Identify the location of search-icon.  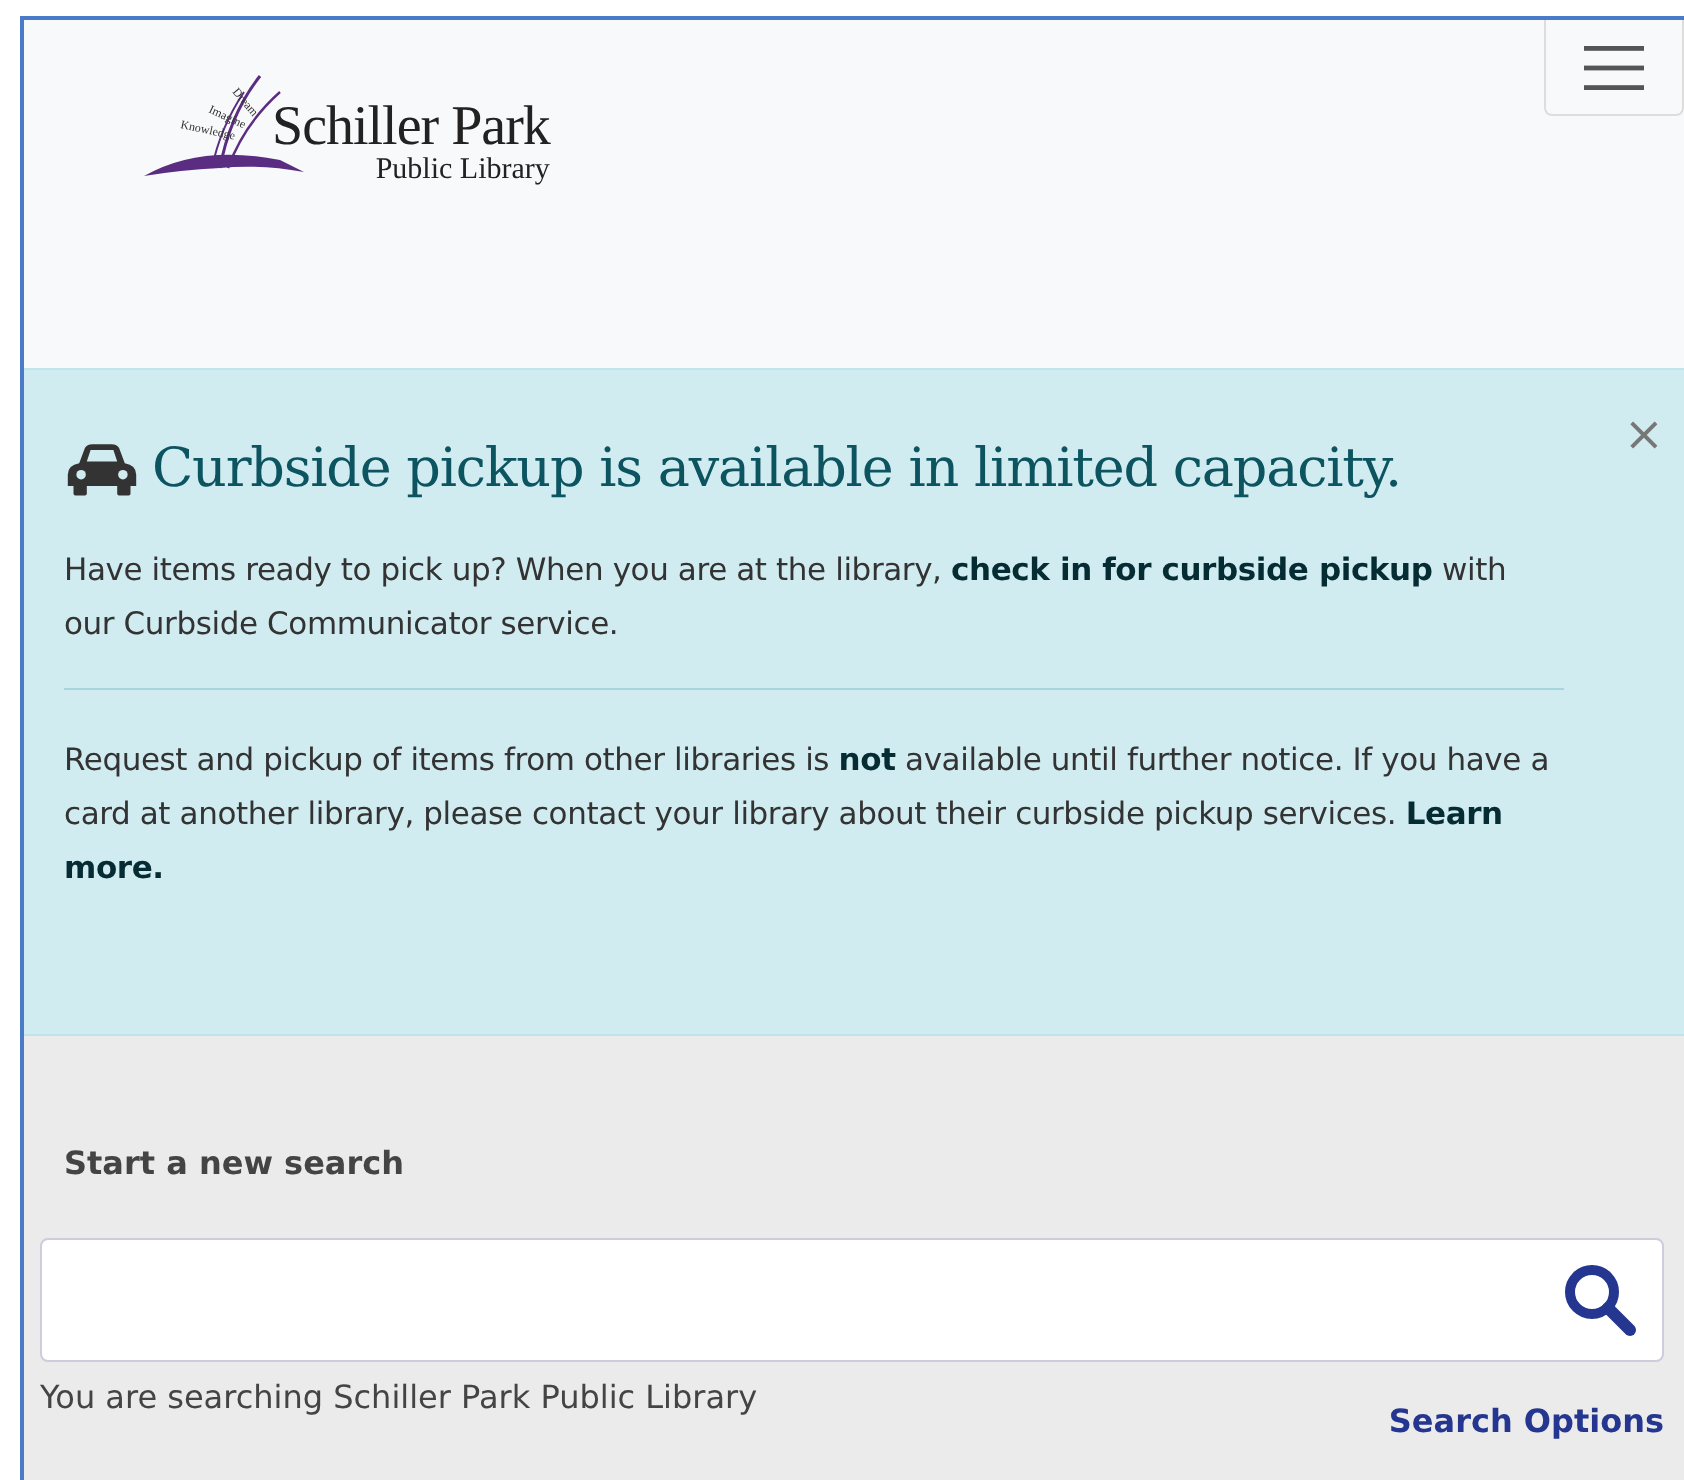
(1600, 1300).